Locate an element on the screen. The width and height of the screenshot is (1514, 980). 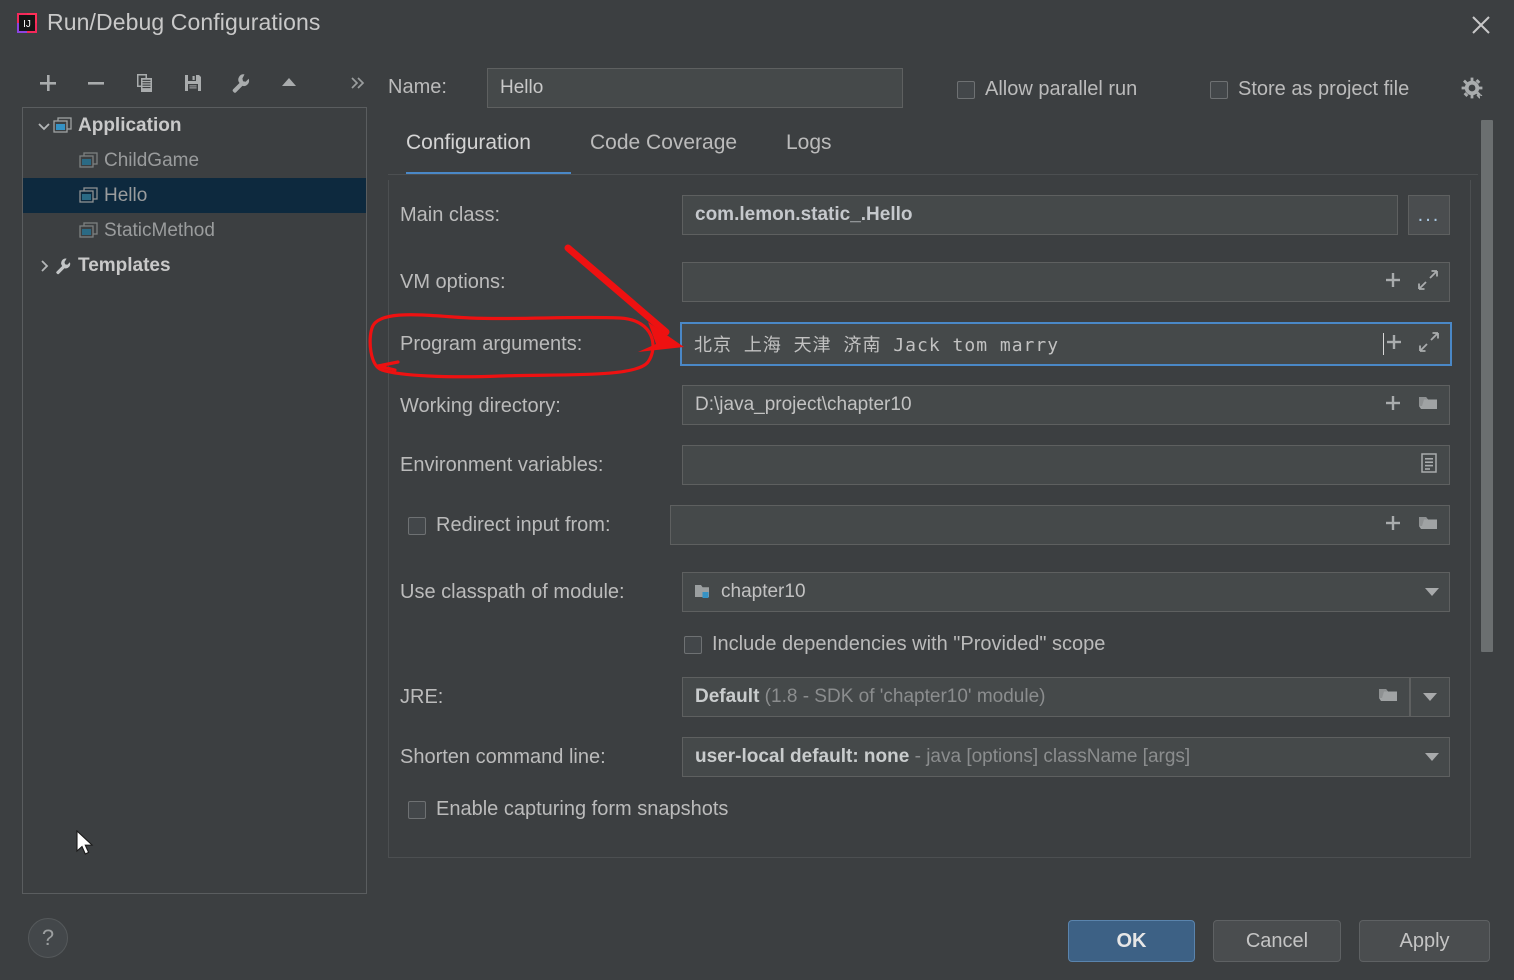
run-config-icon is located at coordinates (89, 195).